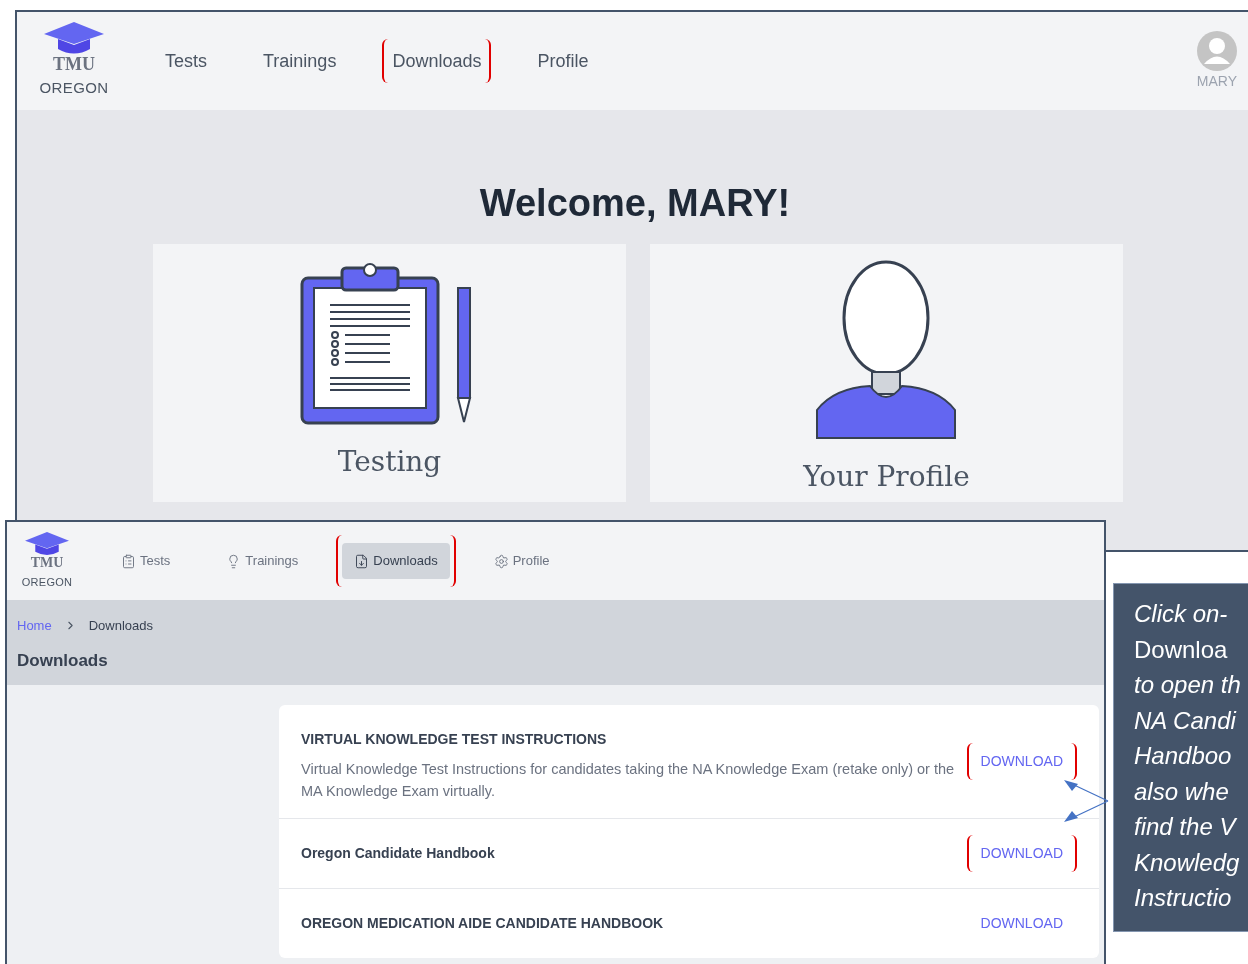  I want to click on download-description: Virtual Knowledge Test Instructions for candidates taking the NA Knowledge Exam (retake only) or the MA Knowledge Exam virtually., so click(628, 780).